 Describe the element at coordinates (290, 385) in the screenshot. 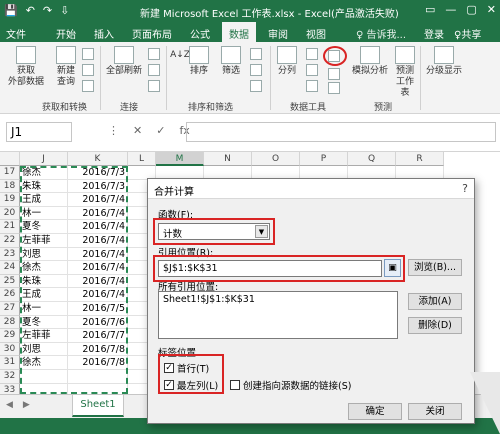

I see `link-source-checkbox: 创建指向源数据的链接(S)` at that location.